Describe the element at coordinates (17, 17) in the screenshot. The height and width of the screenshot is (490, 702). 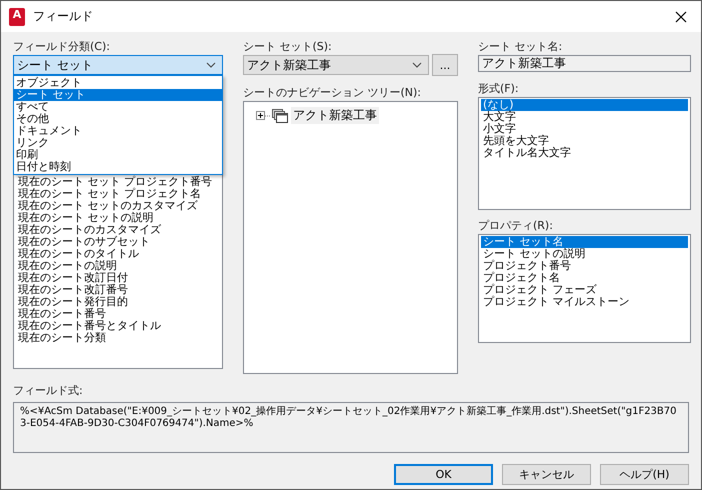
I see `app-logo-icon: A` at that location.